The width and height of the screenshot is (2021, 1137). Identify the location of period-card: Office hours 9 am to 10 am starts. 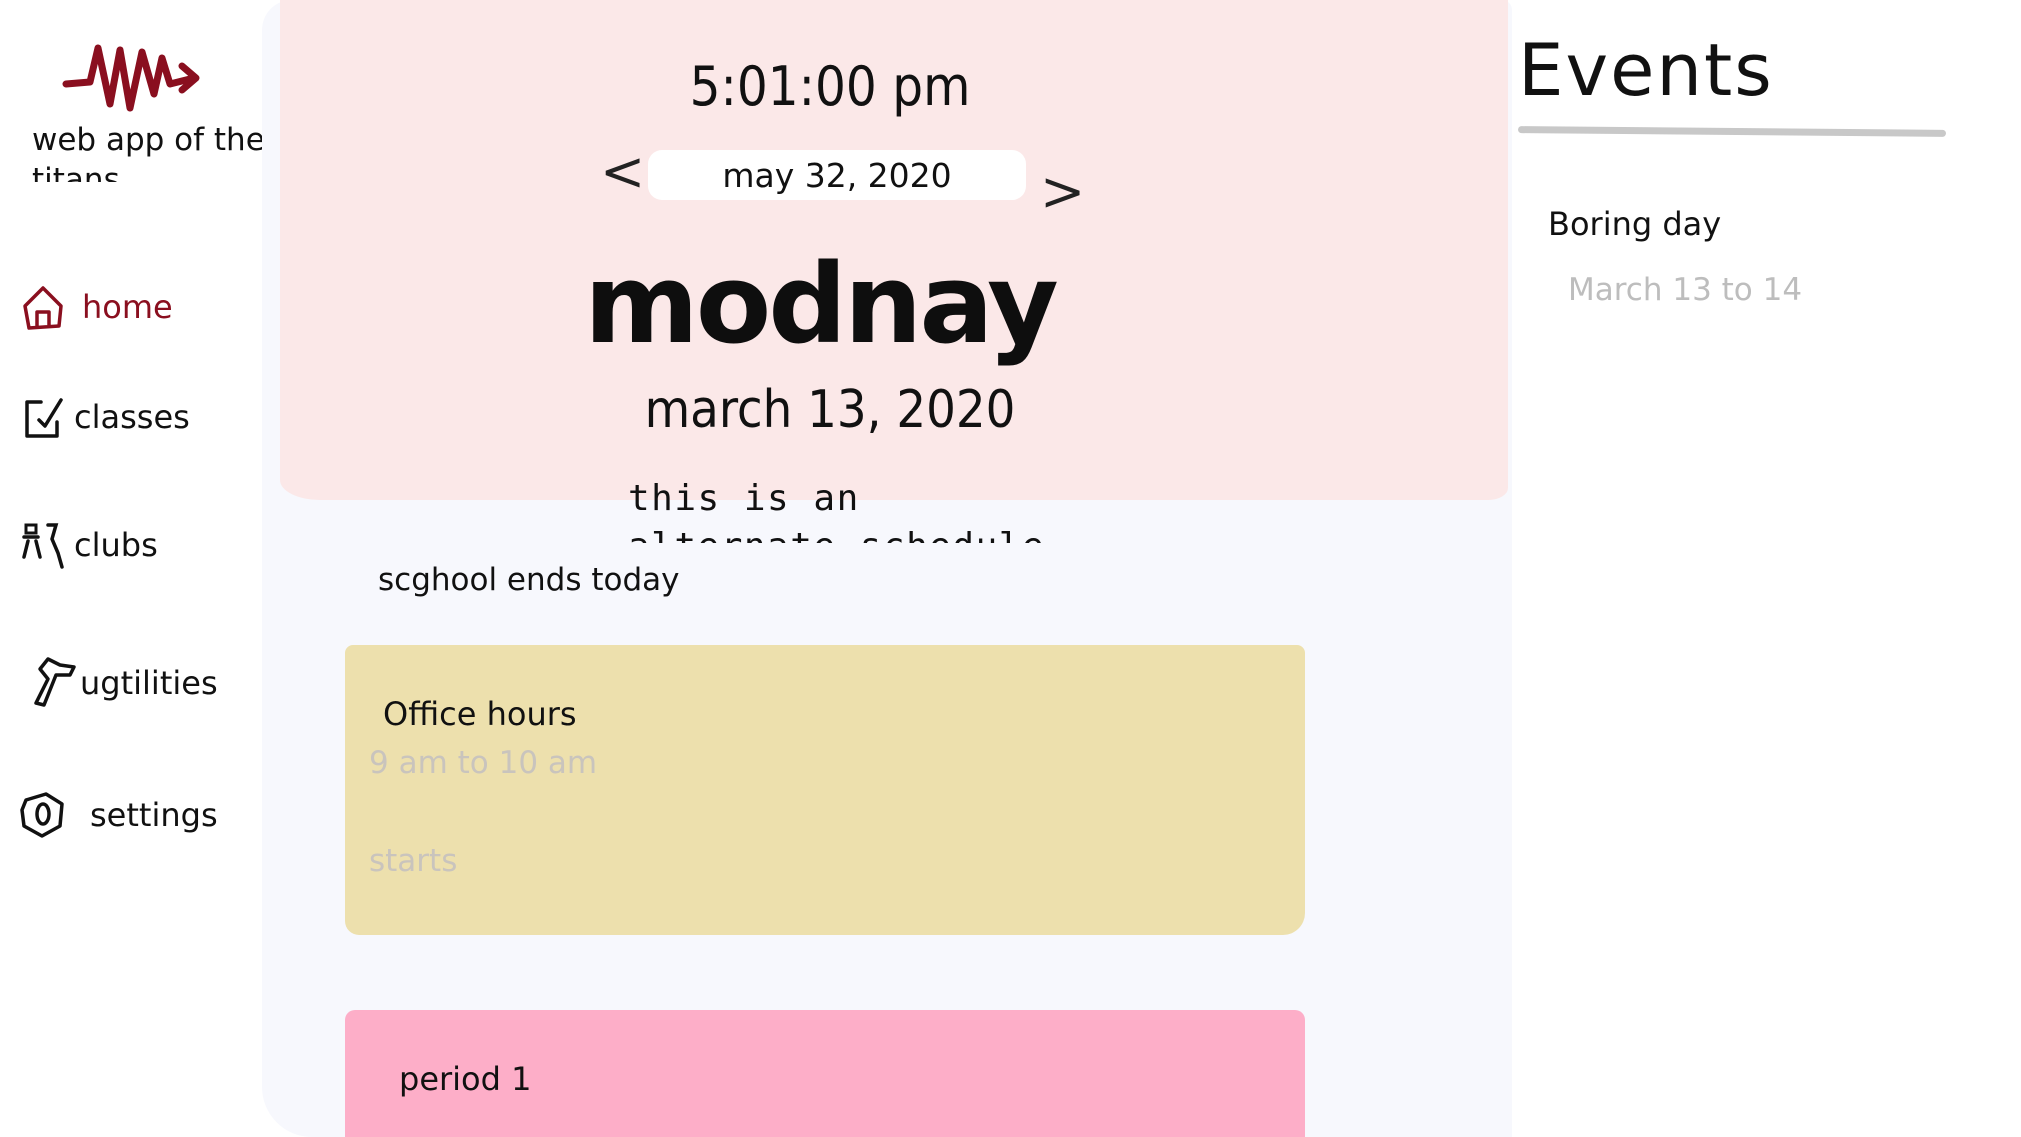
(825, 790).